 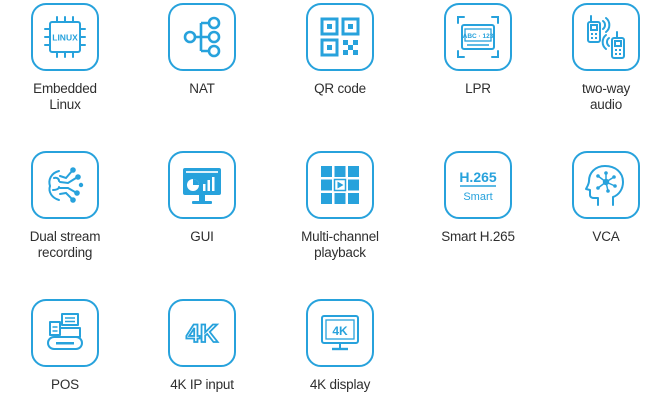 I want to click on feature-two-way-audio: two-way audio, so click(x=597, y=63).